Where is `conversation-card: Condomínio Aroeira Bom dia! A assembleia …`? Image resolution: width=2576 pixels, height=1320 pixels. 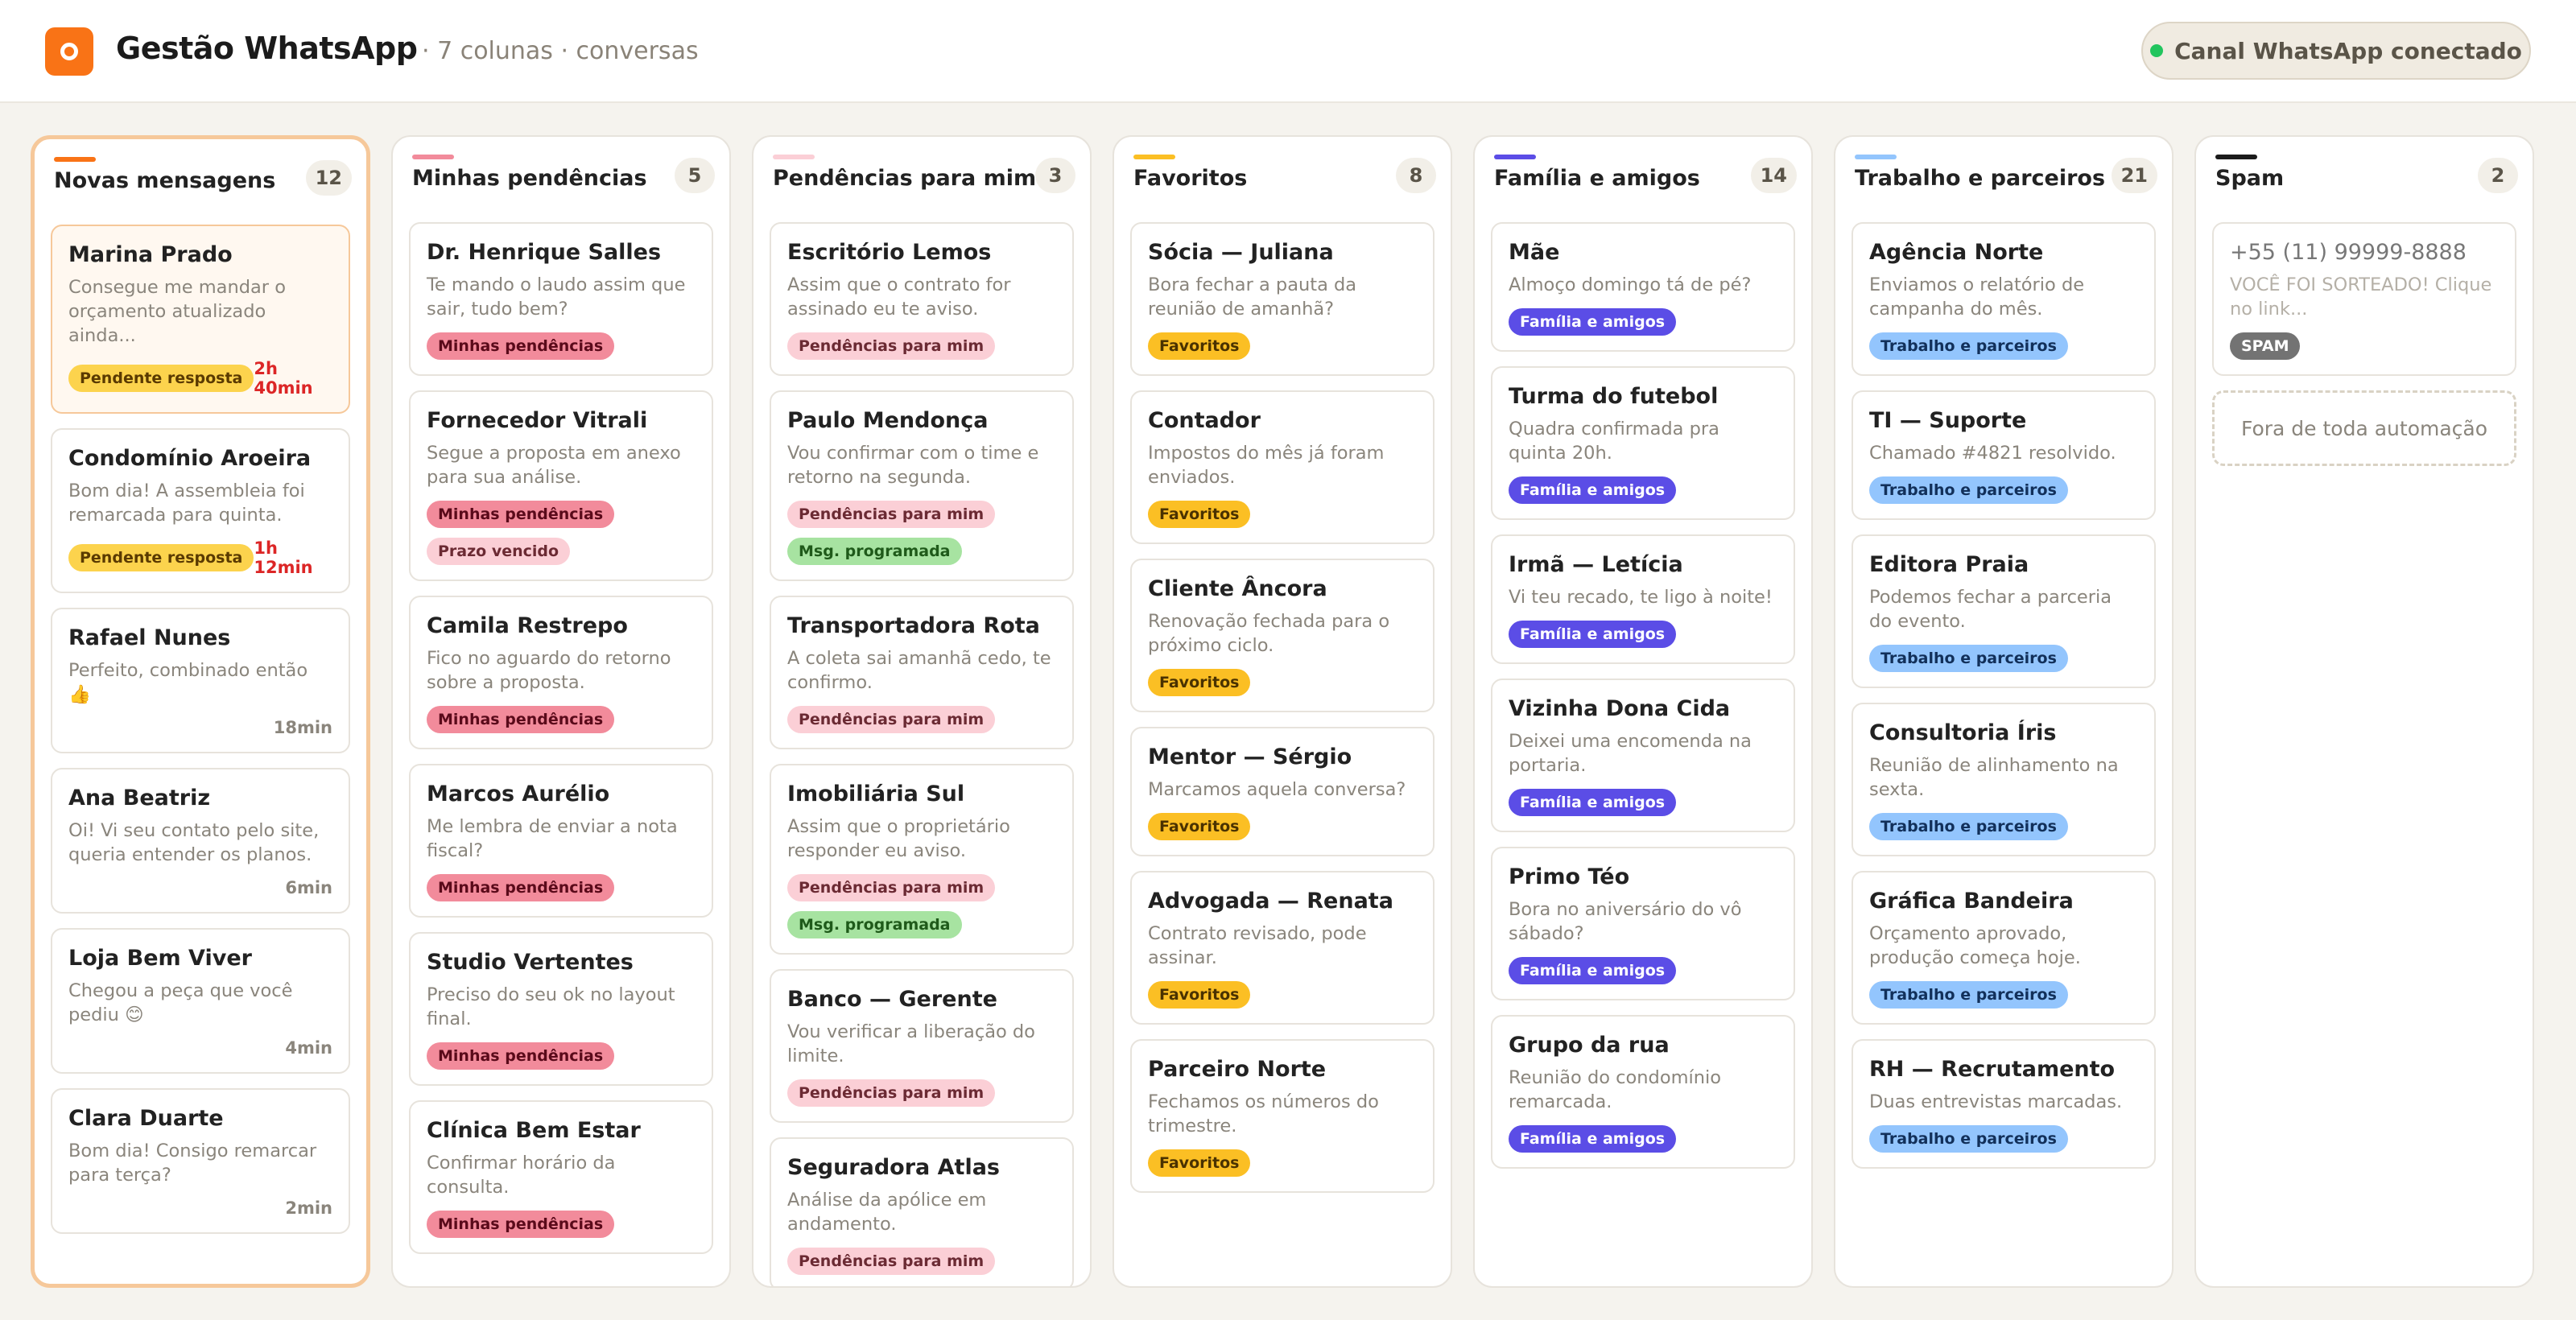 conversation-card: Condomínio Aroeira Bom dia! A assembleia … is located at coordinates (200, 510).